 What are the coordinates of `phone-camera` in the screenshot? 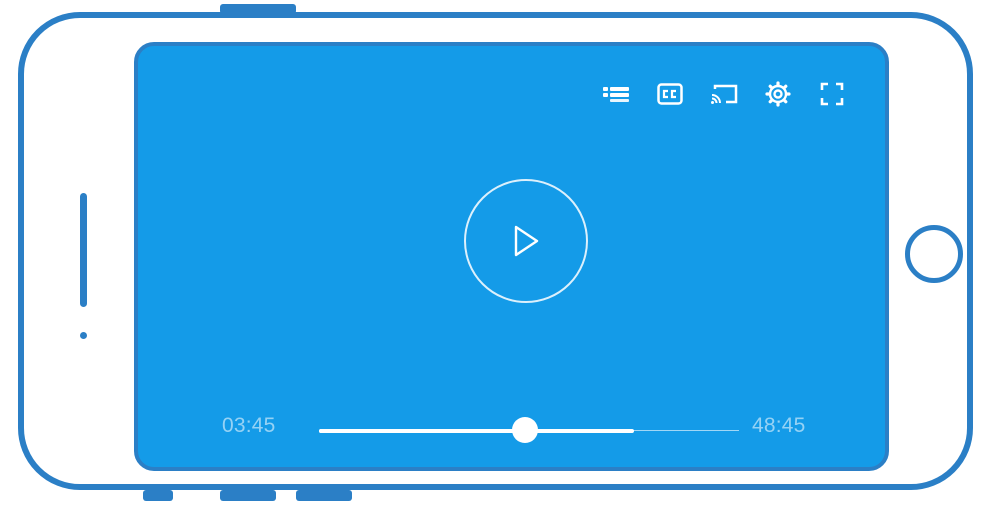 It's located at (83, 335).